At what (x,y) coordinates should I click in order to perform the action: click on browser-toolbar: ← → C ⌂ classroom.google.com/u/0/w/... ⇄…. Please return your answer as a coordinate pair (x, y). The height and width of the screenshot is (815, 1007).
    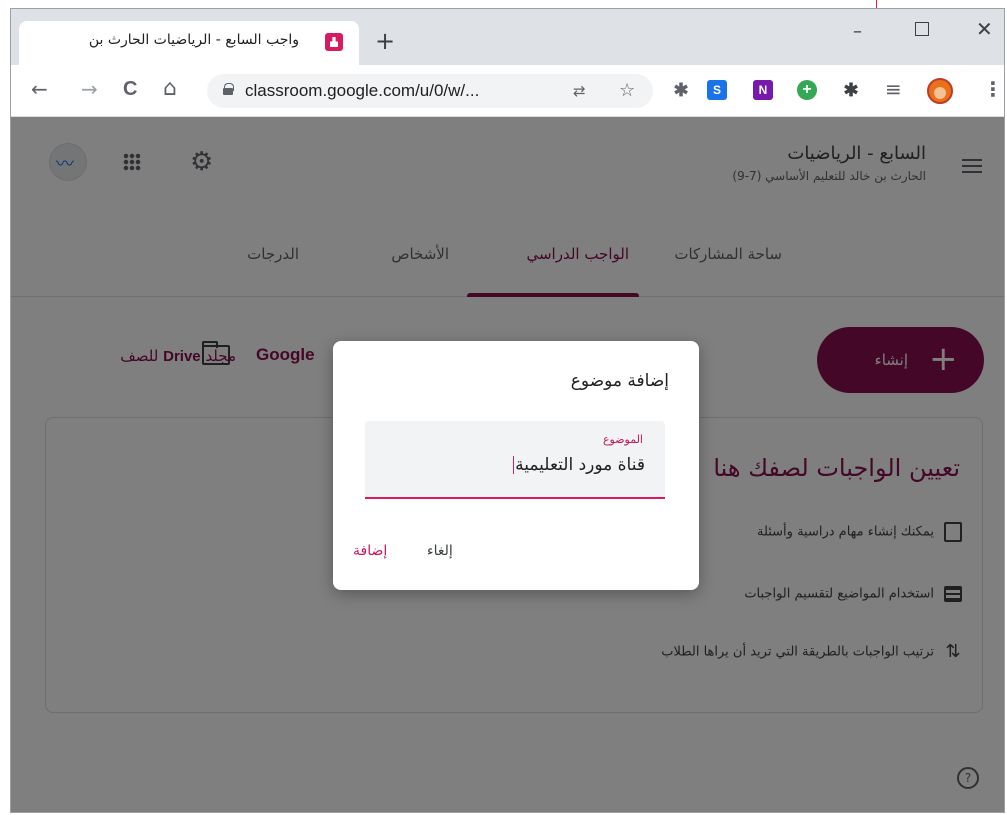
    Looking at the image, I should click on (507, 91).